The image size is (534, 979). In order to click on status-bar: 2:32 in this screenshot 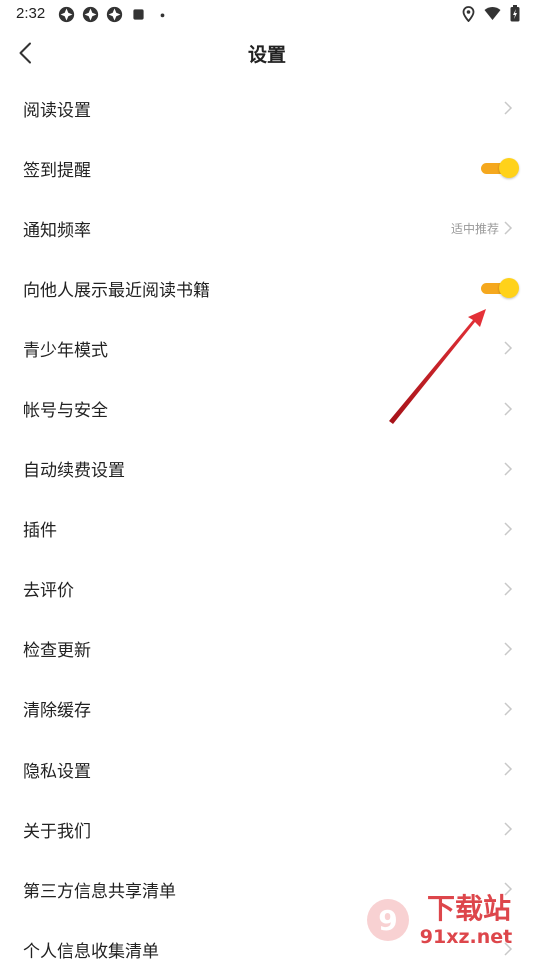, I will do `click(267, 14)`.